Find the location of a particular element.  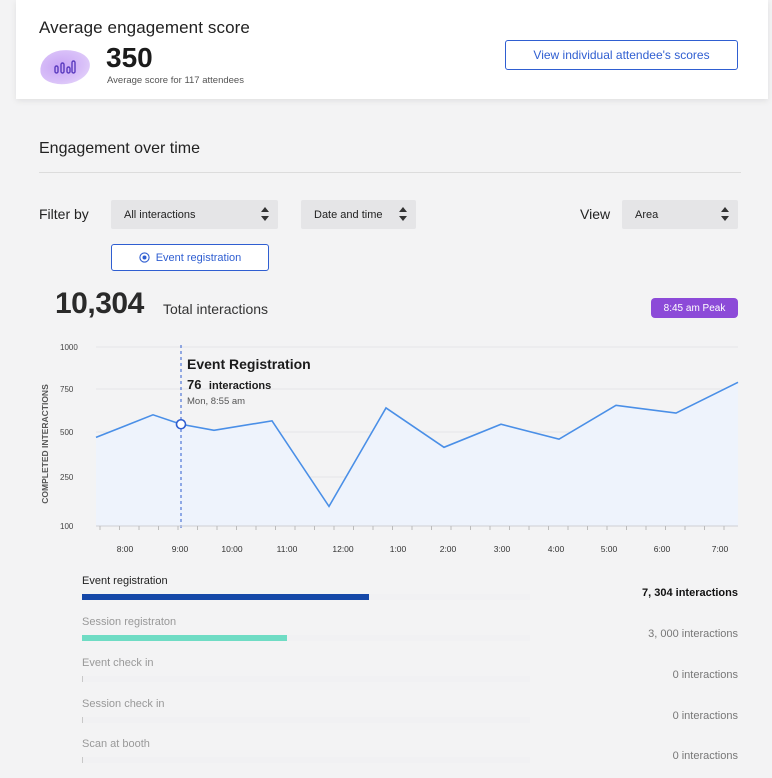

x-tick-label: 7:00 is located at coordinates (720, 549).